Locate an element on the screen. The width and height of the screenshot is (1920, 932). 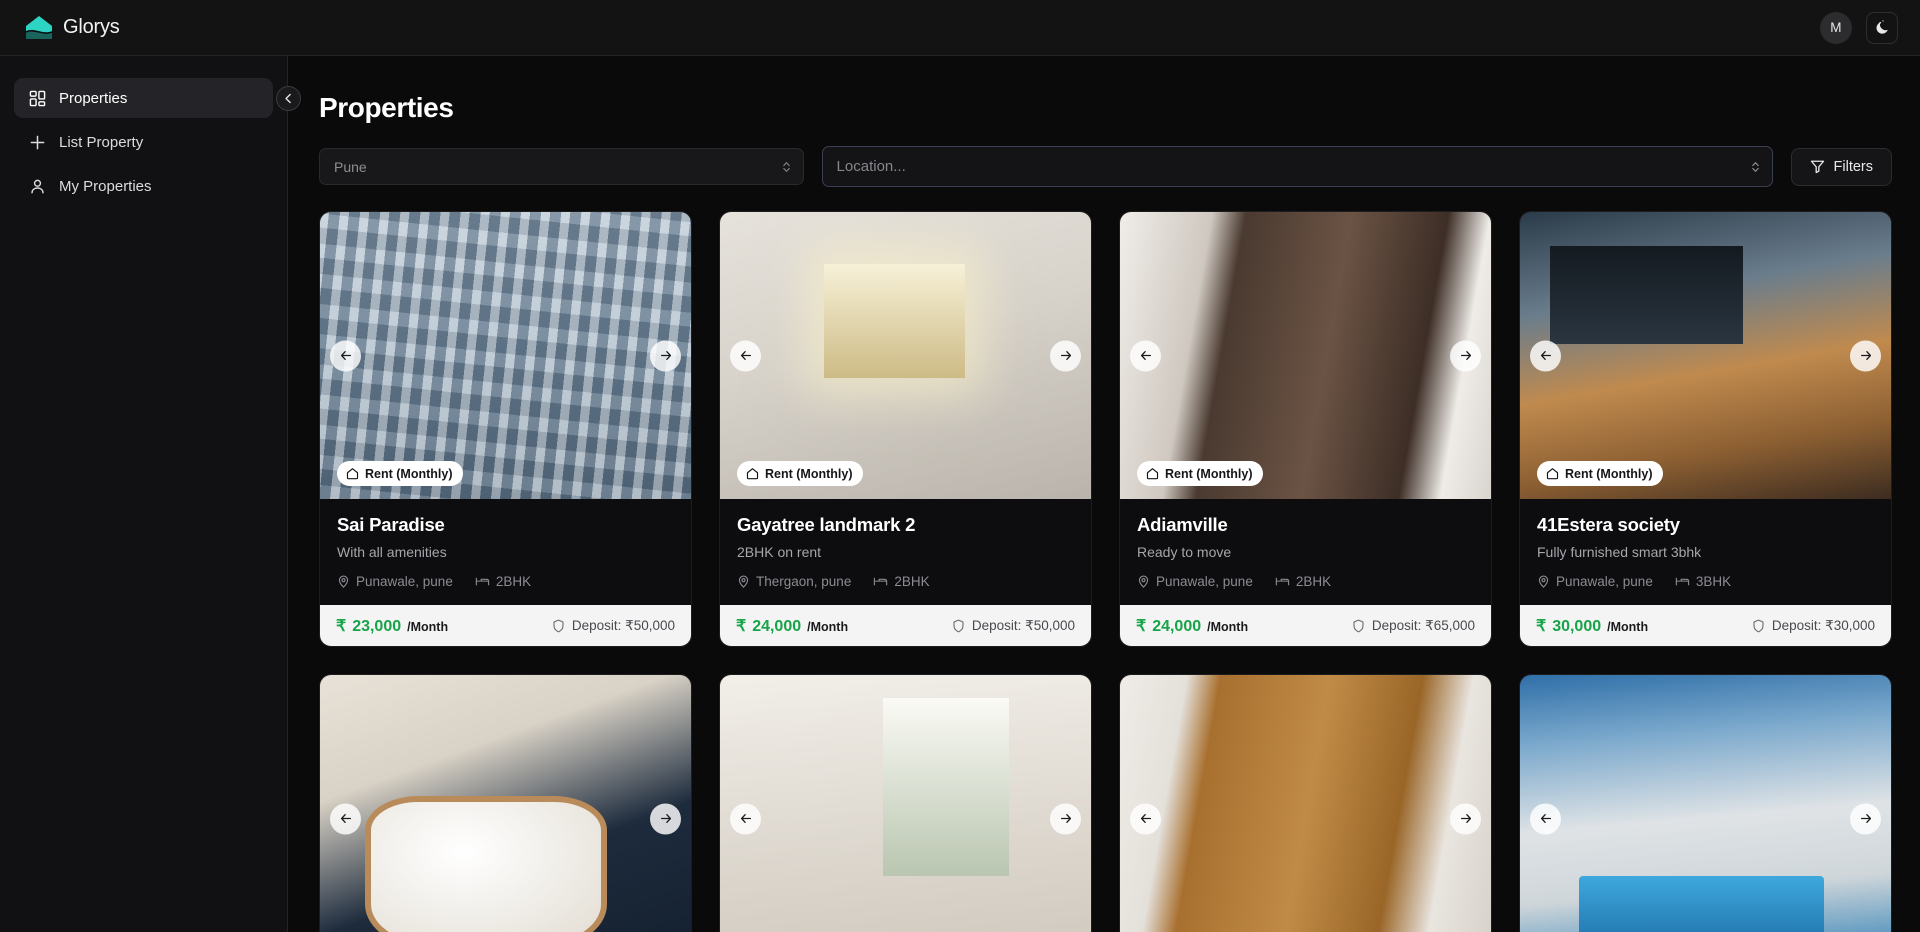
sidebar-item-list-property: List Property is located at coordinates (143, 142).